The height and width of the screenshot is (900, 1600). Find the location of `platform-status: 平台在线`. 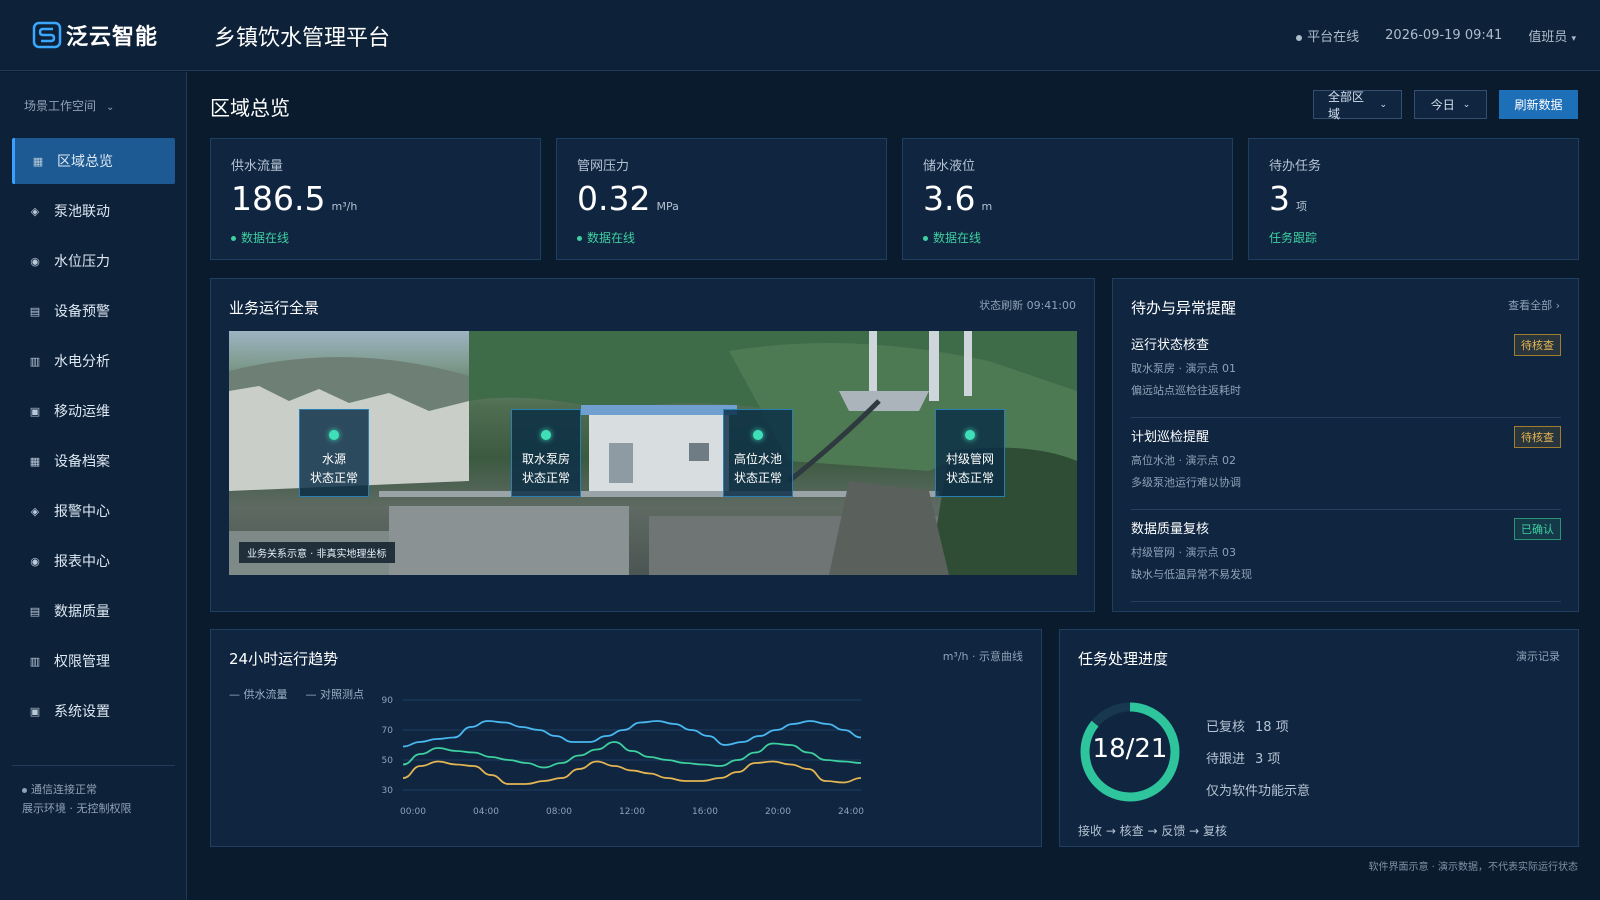

platform-status: 平台在线 is located at coordinates (1327, 35).